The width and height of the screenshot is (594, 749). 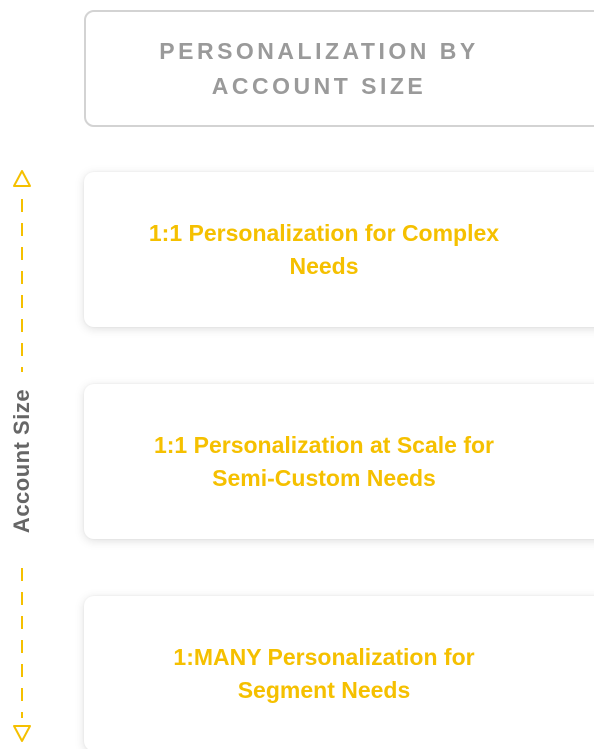 What do you see at coordinates (21, 461) in the screenshot?
I see `axis-label: Account Size` at bounding box center [21, 461].